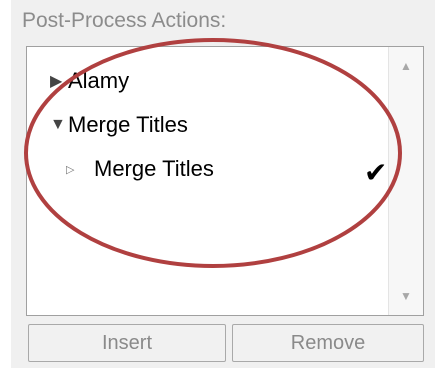 This screenshot has height=368, width=440. I want to click on remove-button: Remove, so click(328, 343).